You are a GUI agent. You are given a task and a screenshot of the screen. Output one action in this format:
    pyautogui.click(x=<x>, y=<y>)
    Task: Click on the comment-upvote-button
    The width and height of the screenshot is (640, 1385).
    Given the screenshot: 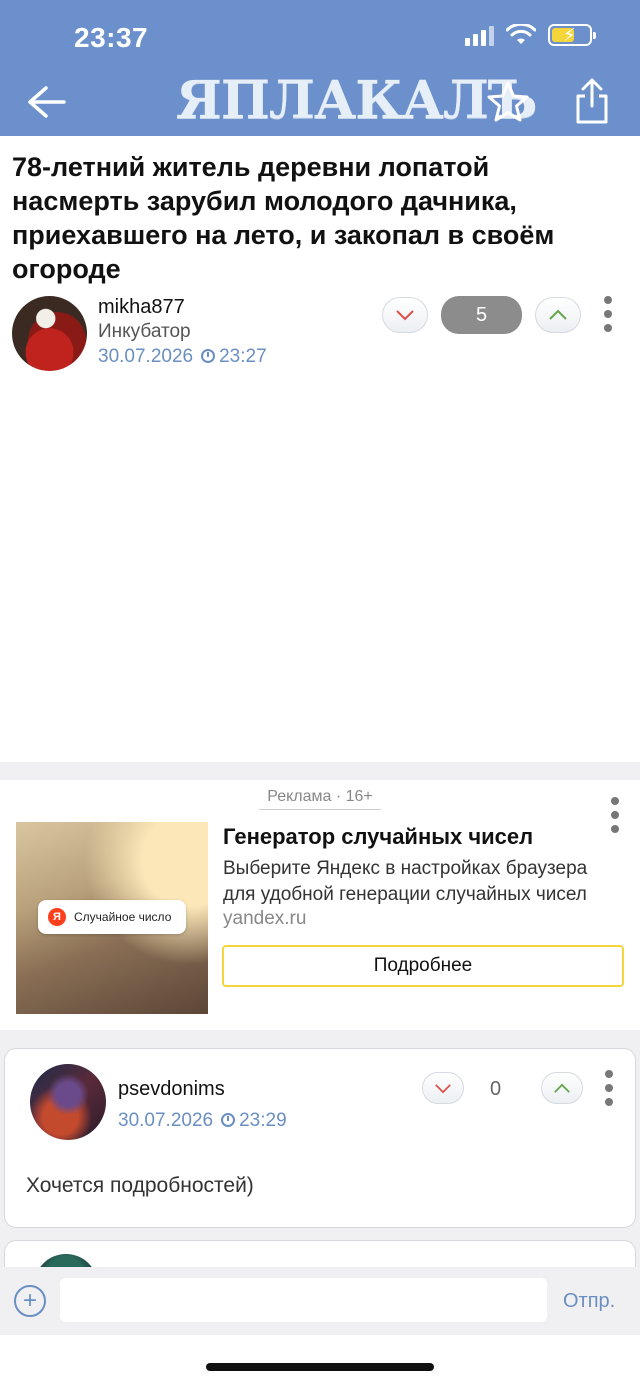 What is the action you would take?
    pyautogui.click(x=562, y=1088)
    